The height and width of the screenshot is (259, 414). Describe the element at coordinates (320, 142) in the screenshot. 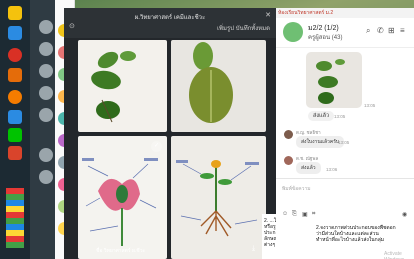

I see `message-bubble: ส่งใบงานแล้วครับ` at that location.